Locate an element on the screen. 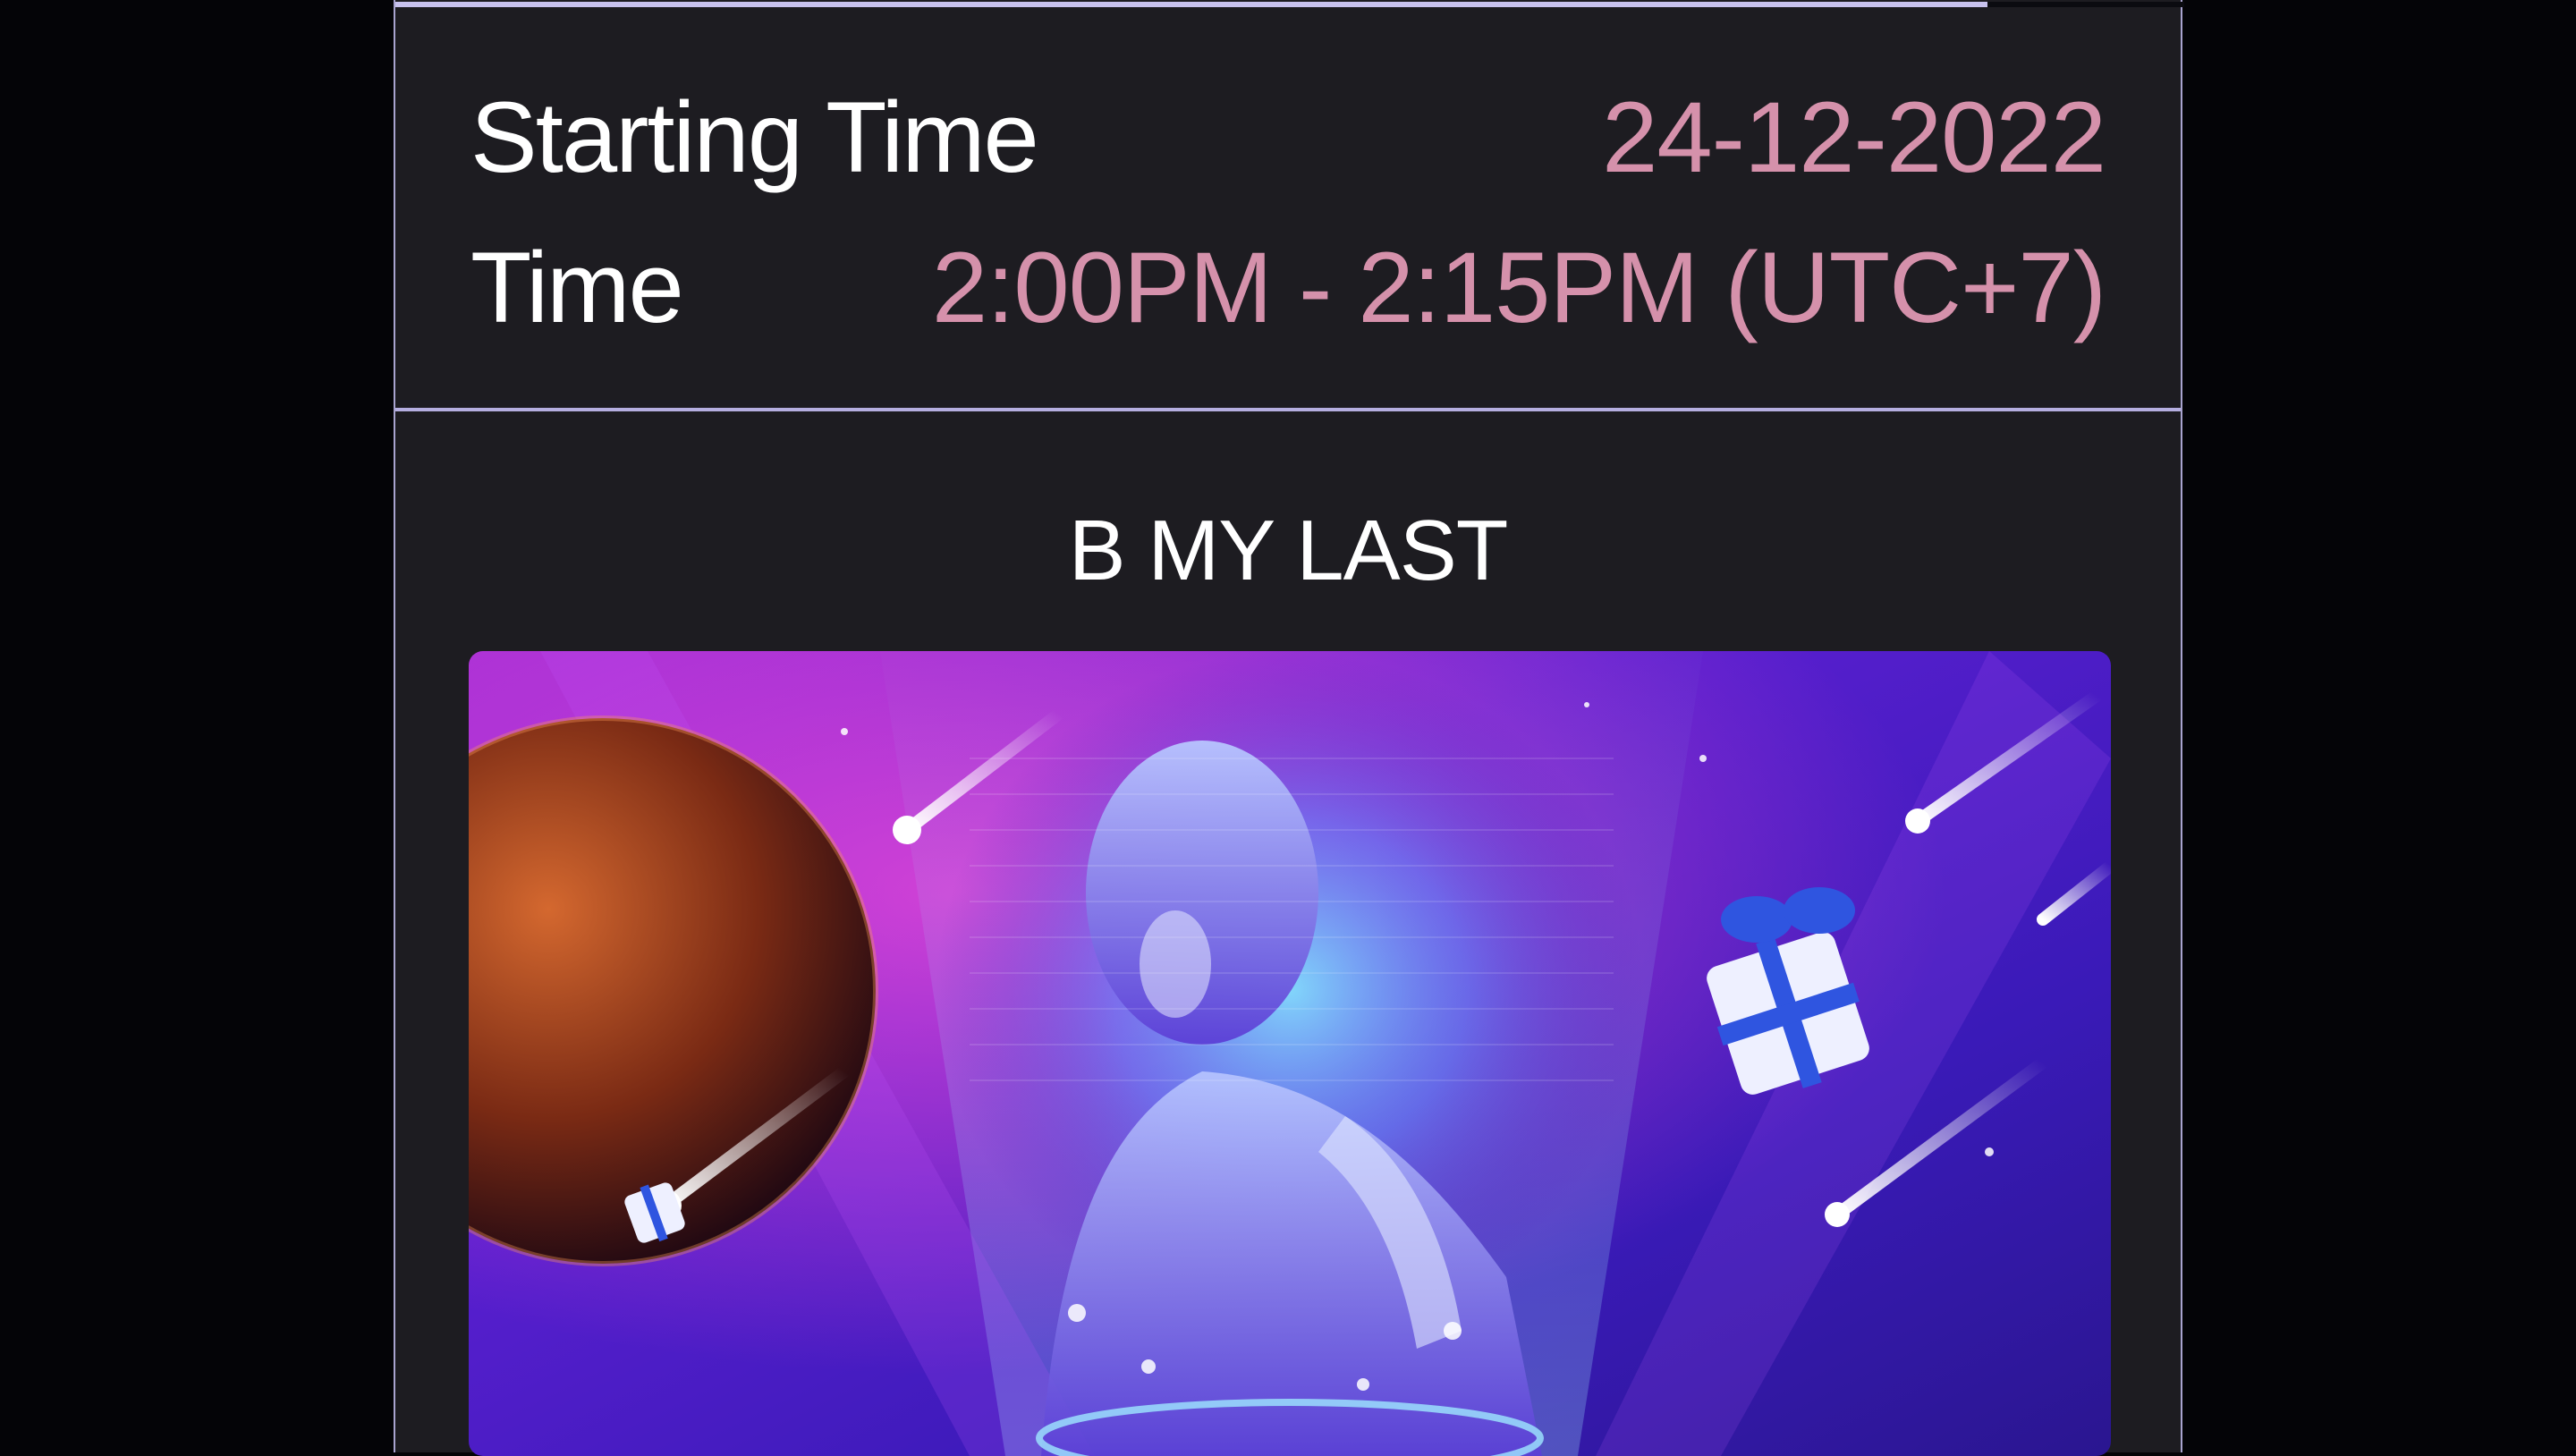  starting-time-value: 24-12-2022 is located at coordinates (1854, 137).